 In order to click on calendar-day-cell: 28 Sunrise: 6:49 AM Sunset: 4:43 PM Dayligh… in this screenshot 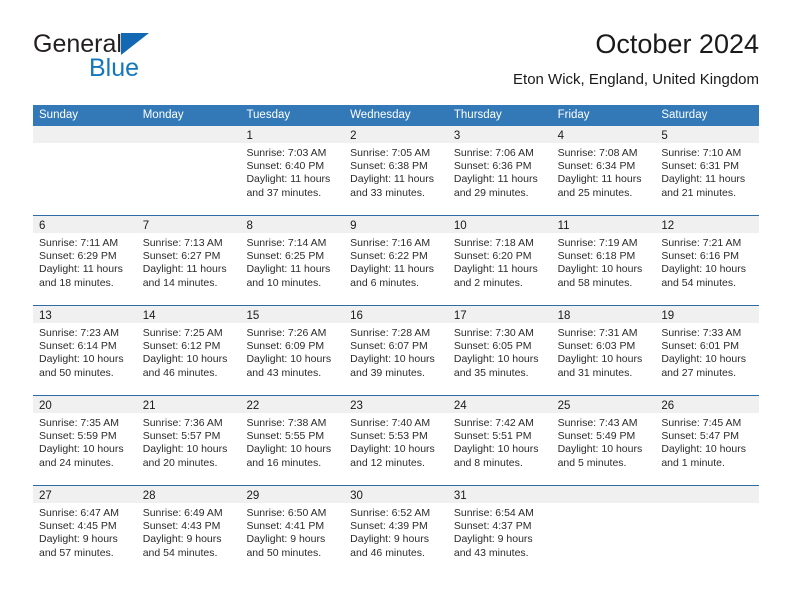, I will do `click(188, 530)`.